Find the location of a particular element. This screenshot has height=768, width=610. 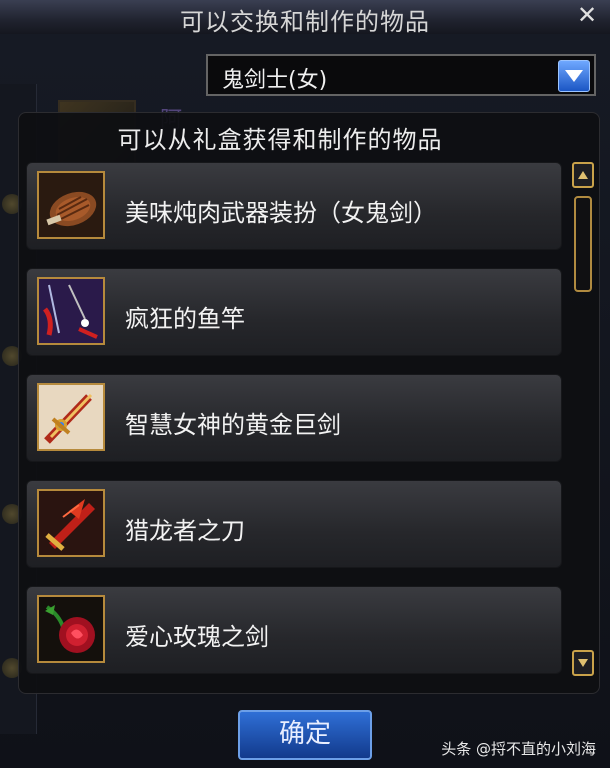

close-button: ✕ is located at coordinates (587, 15).